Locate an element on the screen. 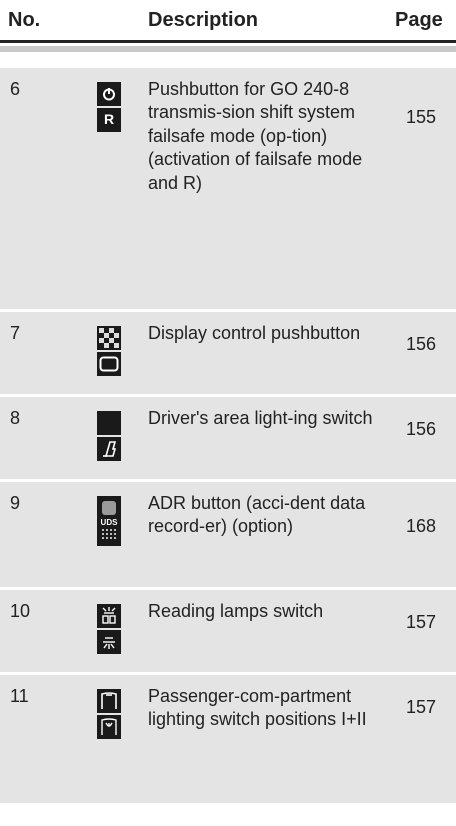 This screenshot has width=456, height=826. header-rule is located at coordinates (228, 41).